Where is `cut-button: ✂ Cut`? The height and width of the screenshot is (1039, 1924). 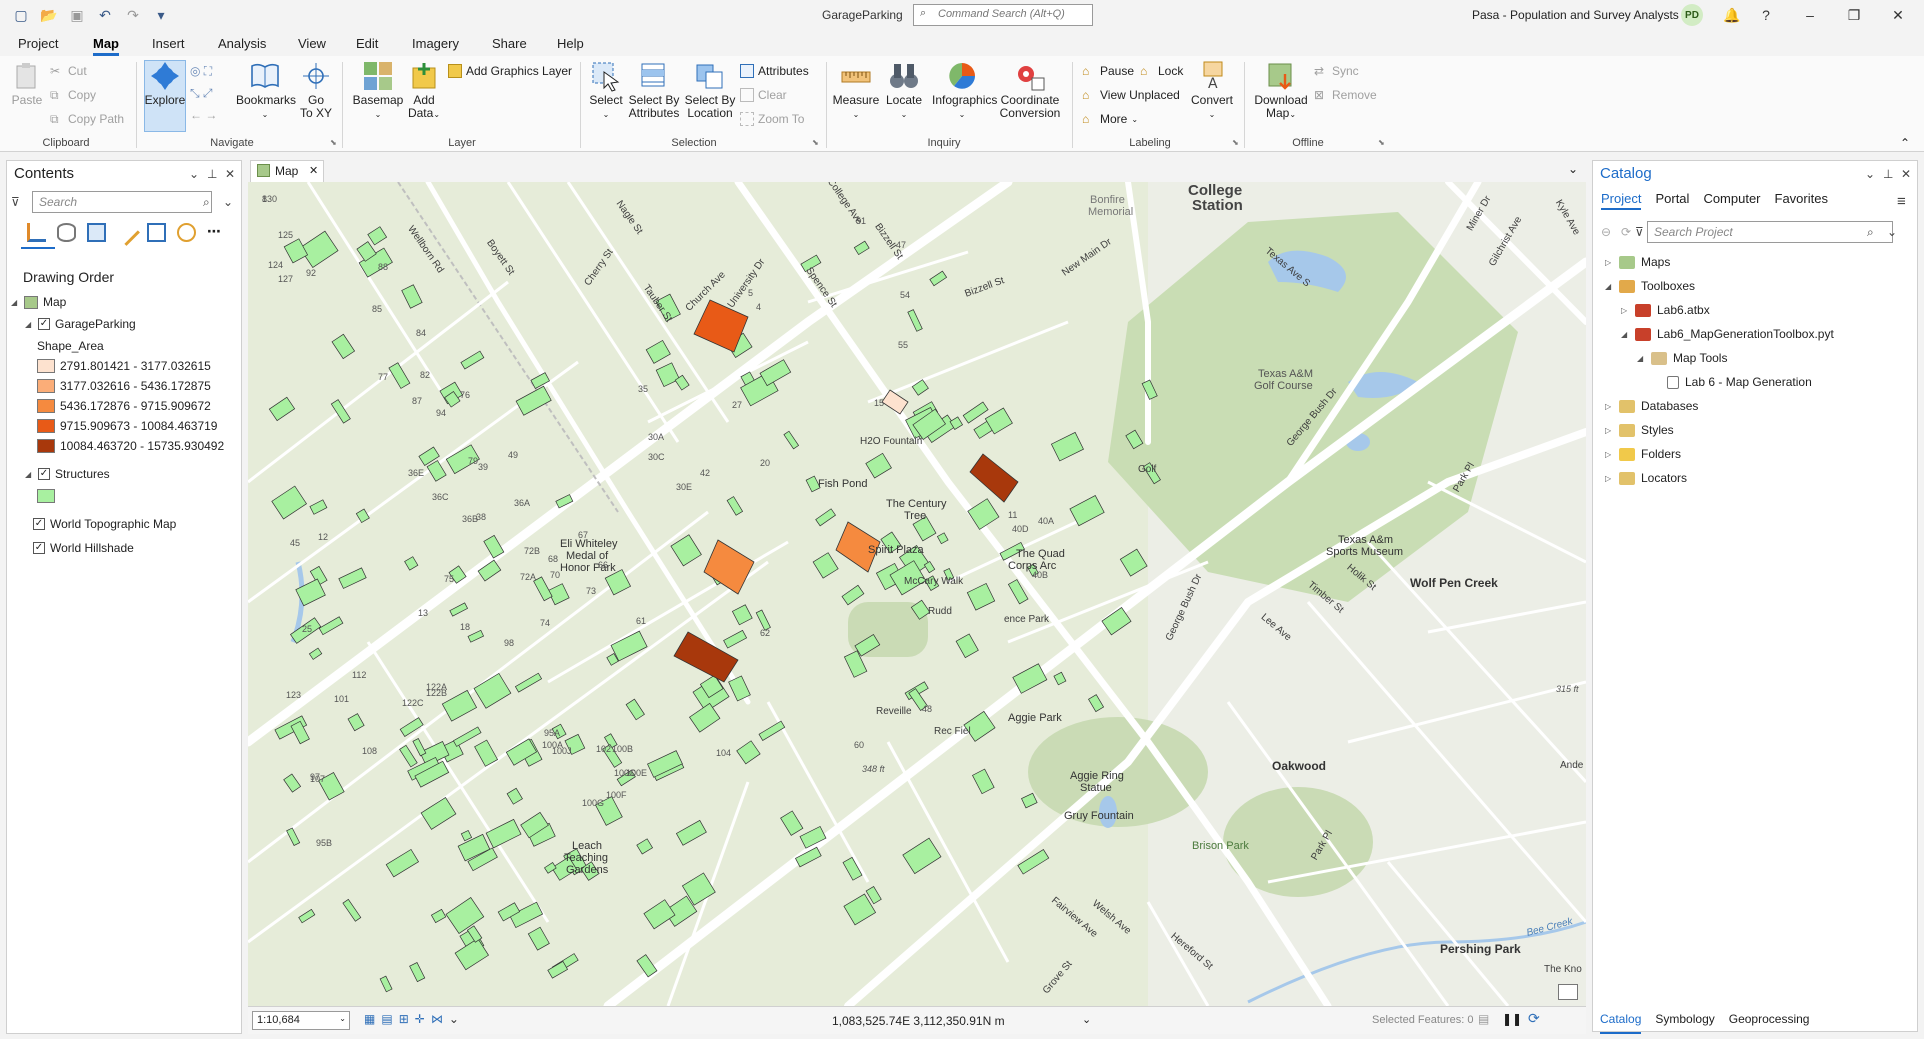 cut-button: ✂ Cut is located at coordinates (68, 71).